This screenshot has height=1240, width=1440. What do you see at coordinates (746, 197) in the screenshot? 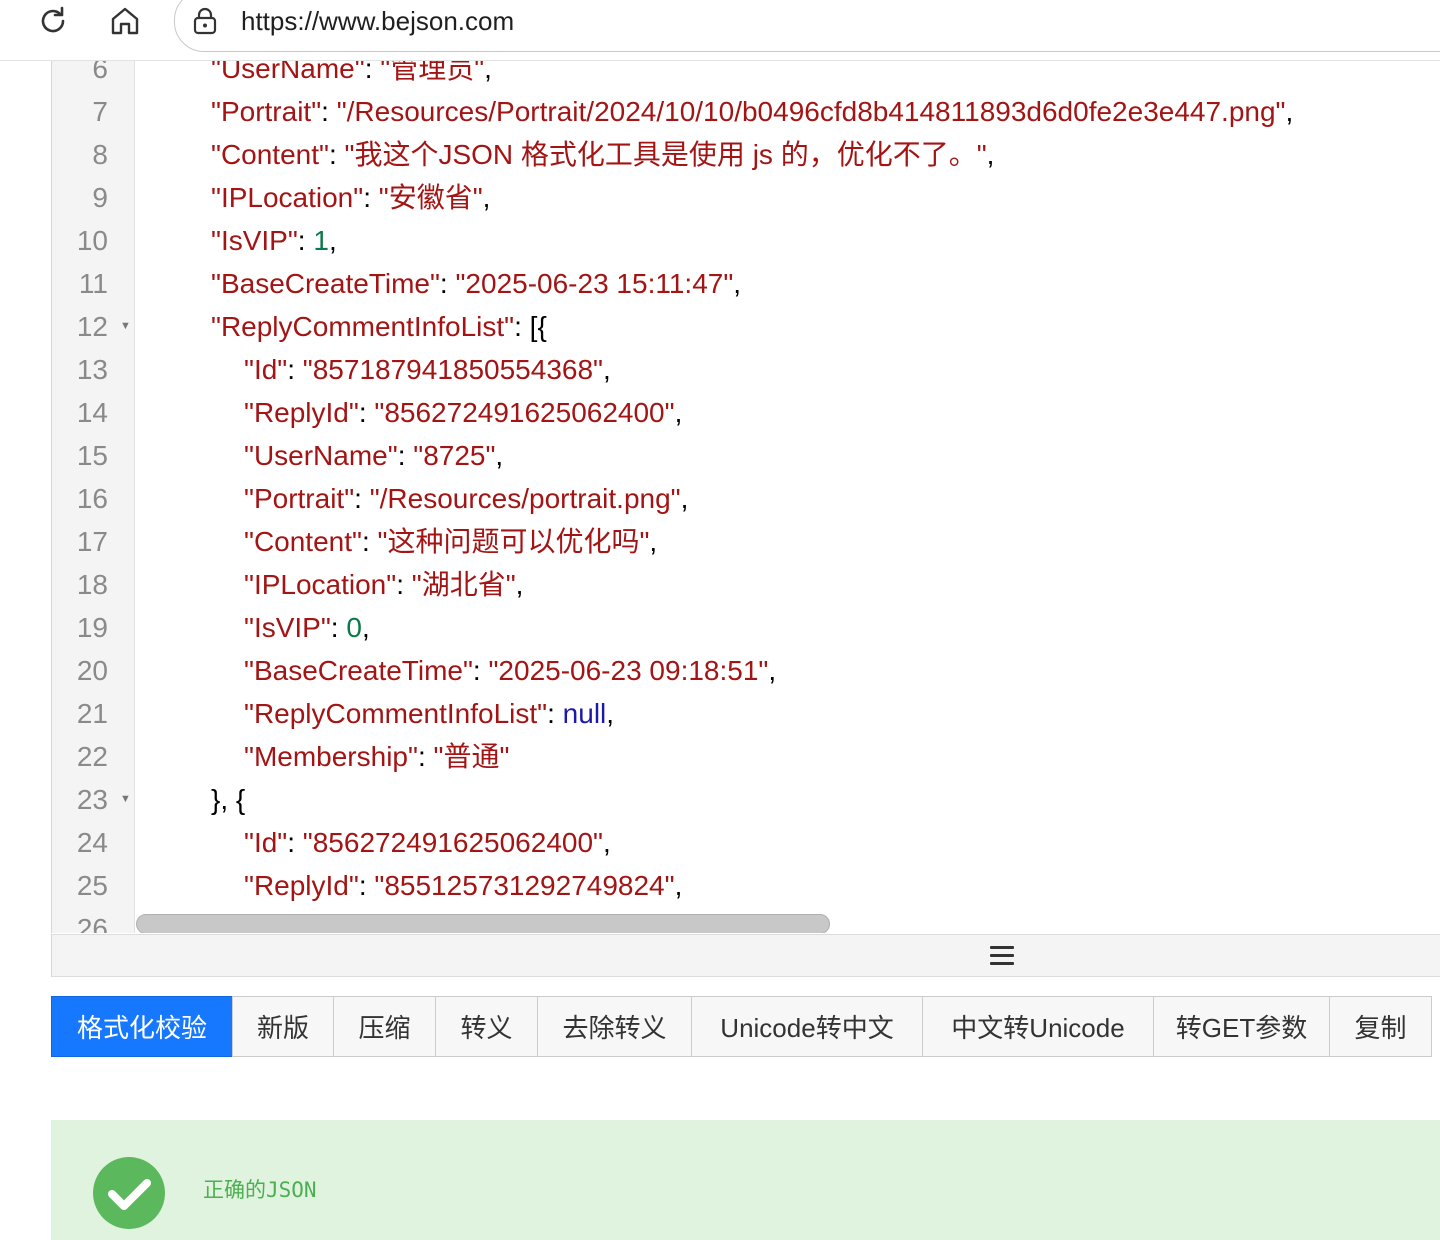
I see `code-line: 9 "IPLocation": "安徽省",` at bounding box center [746, 197].